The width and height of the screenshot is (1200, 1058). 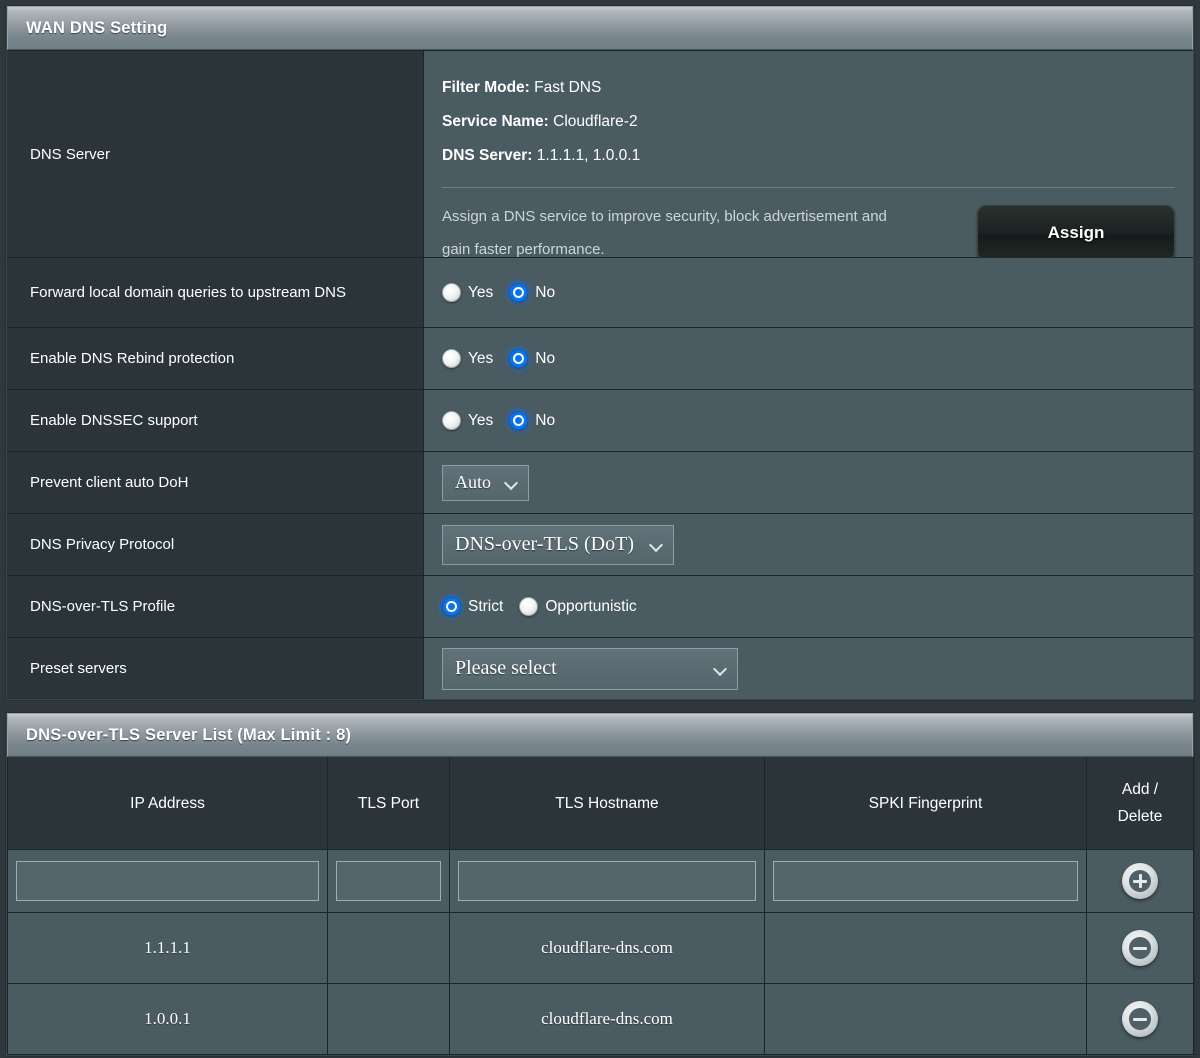 What do you see at coordinates (167, 803) in the screenshot?
I see `column-header-ip-address: IP Address` at bounding box center [167, 803].